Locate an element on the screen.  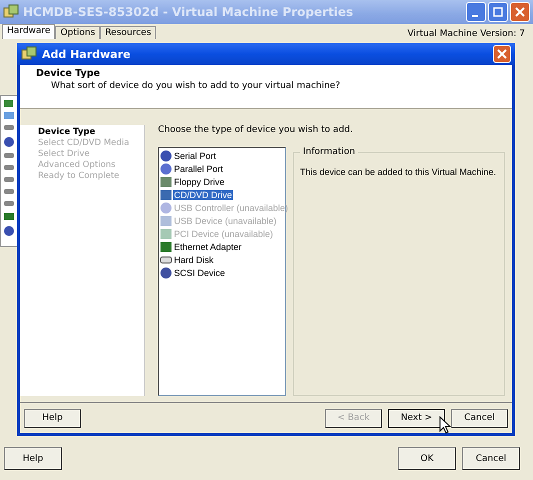
group-title: Information is located at coordinates (329, 152).